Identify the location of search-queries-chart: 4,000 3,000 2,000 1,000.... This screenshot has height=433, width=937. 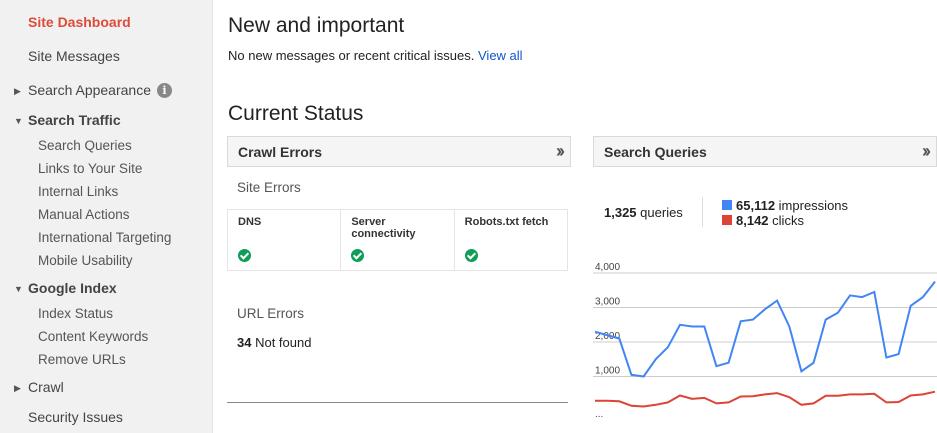
(765, 347).